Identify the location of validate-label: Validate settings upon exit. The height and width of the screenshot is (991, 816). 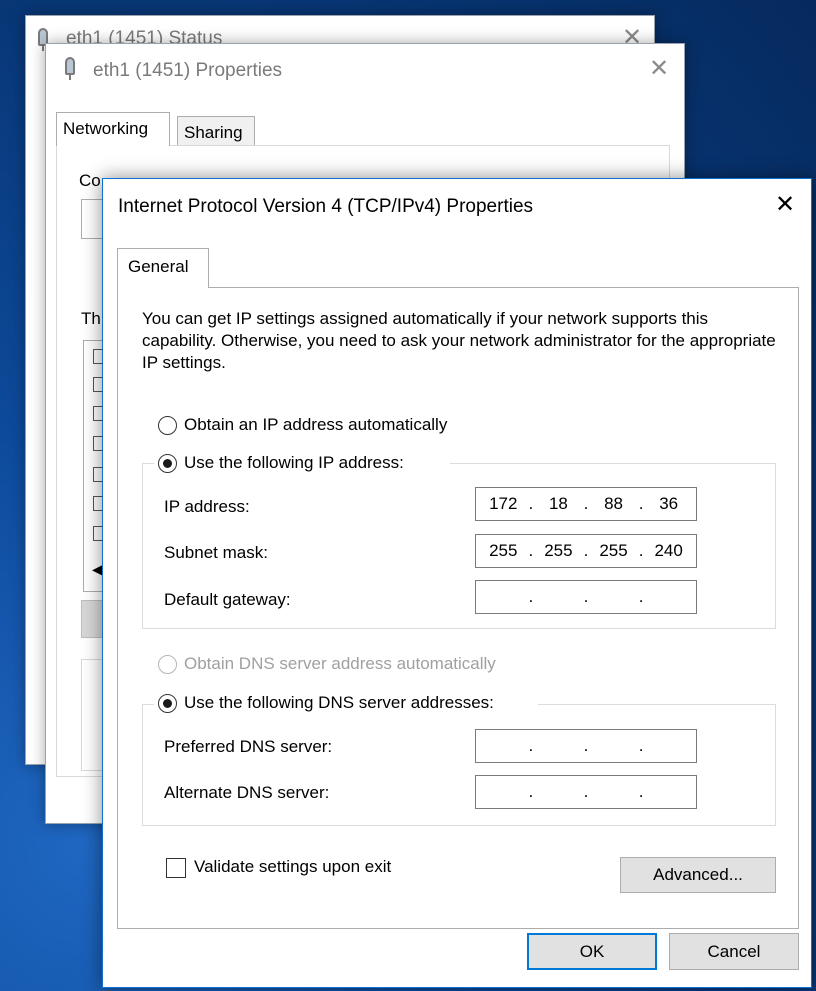
(293, 866).